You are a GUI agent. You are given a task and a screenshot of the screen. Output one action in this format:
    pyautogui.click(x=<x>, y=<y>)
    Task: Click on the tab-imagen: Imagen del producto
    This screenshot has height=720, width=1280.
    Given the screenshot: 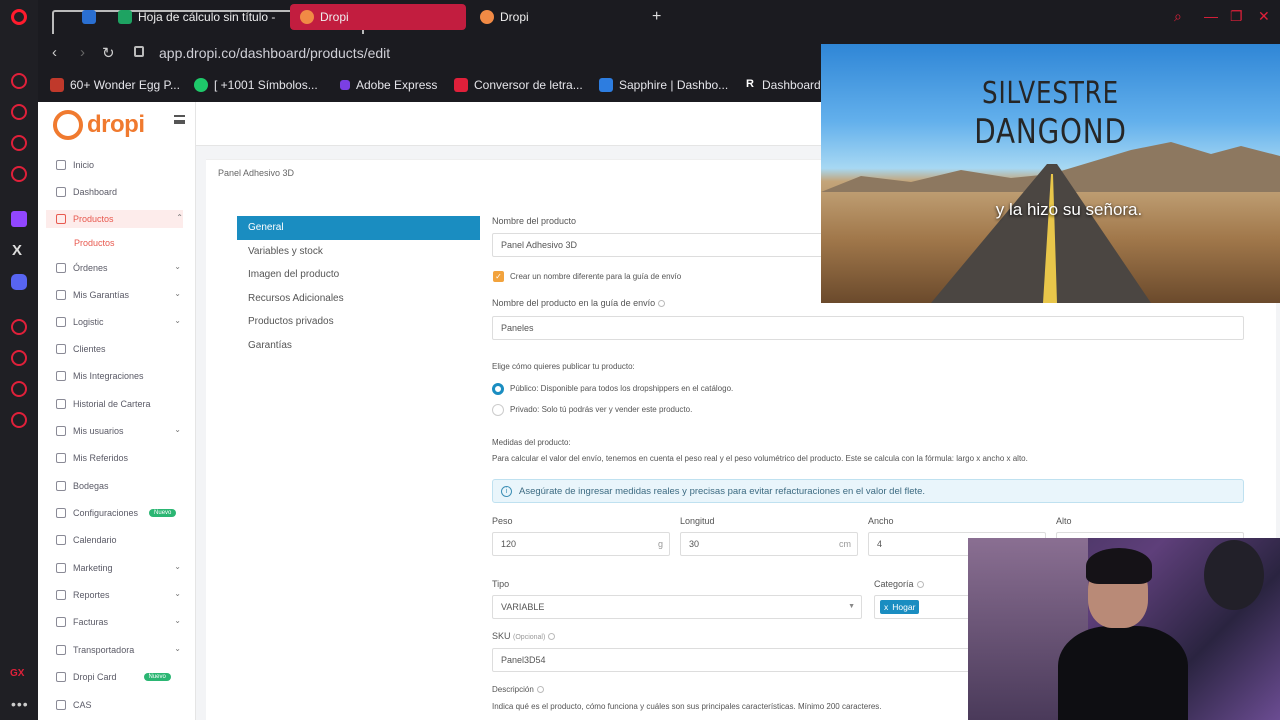 What is the action you would take?
    pyautogui.click(x=358, y=275)
    